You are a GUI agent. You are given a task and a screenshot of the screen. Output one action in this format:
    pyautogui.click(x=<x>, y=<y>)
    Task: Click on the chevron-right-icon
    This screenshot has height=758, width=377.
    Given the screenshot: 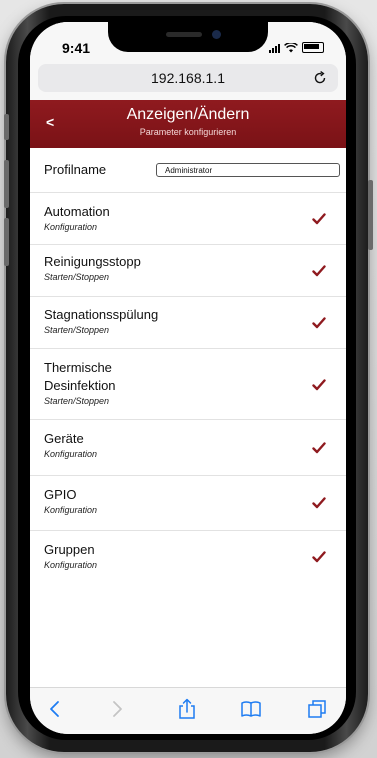 What is the action you would take?
    pyautogui.click(x=117, y=709)
    